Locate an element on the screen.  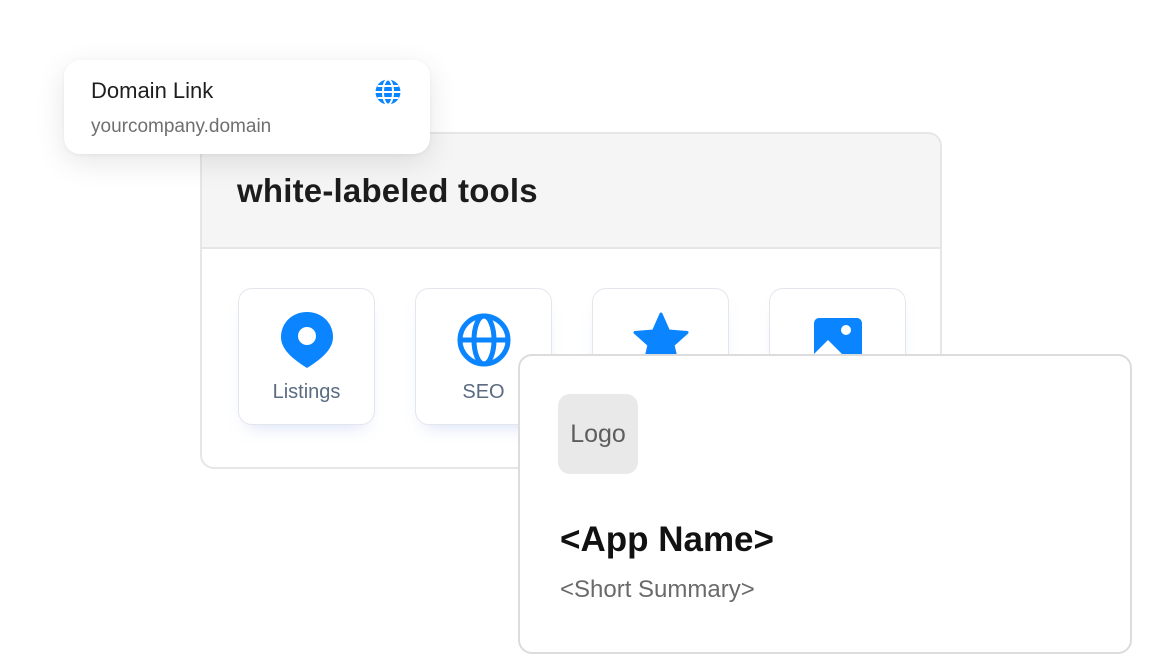
logo-text: Logo is located at coordinates (598, 433).